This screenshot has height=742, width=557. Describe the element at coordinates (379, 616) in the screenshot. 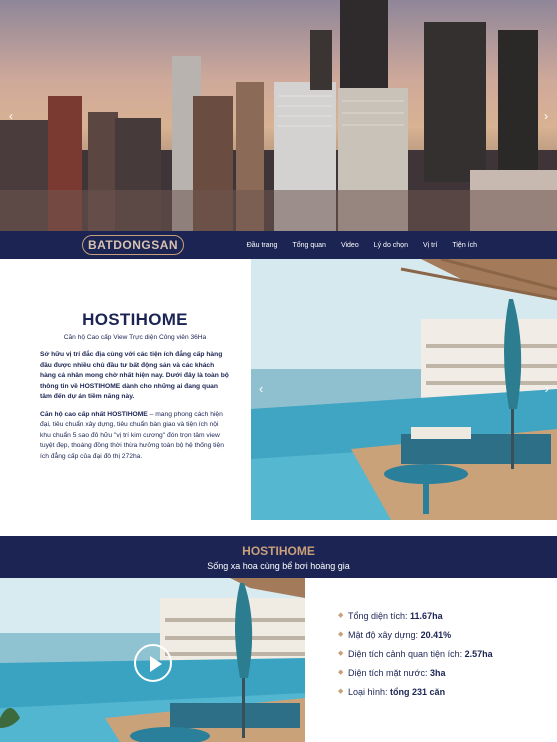

I see `feature-label: Tổng diện tích:` at that location.